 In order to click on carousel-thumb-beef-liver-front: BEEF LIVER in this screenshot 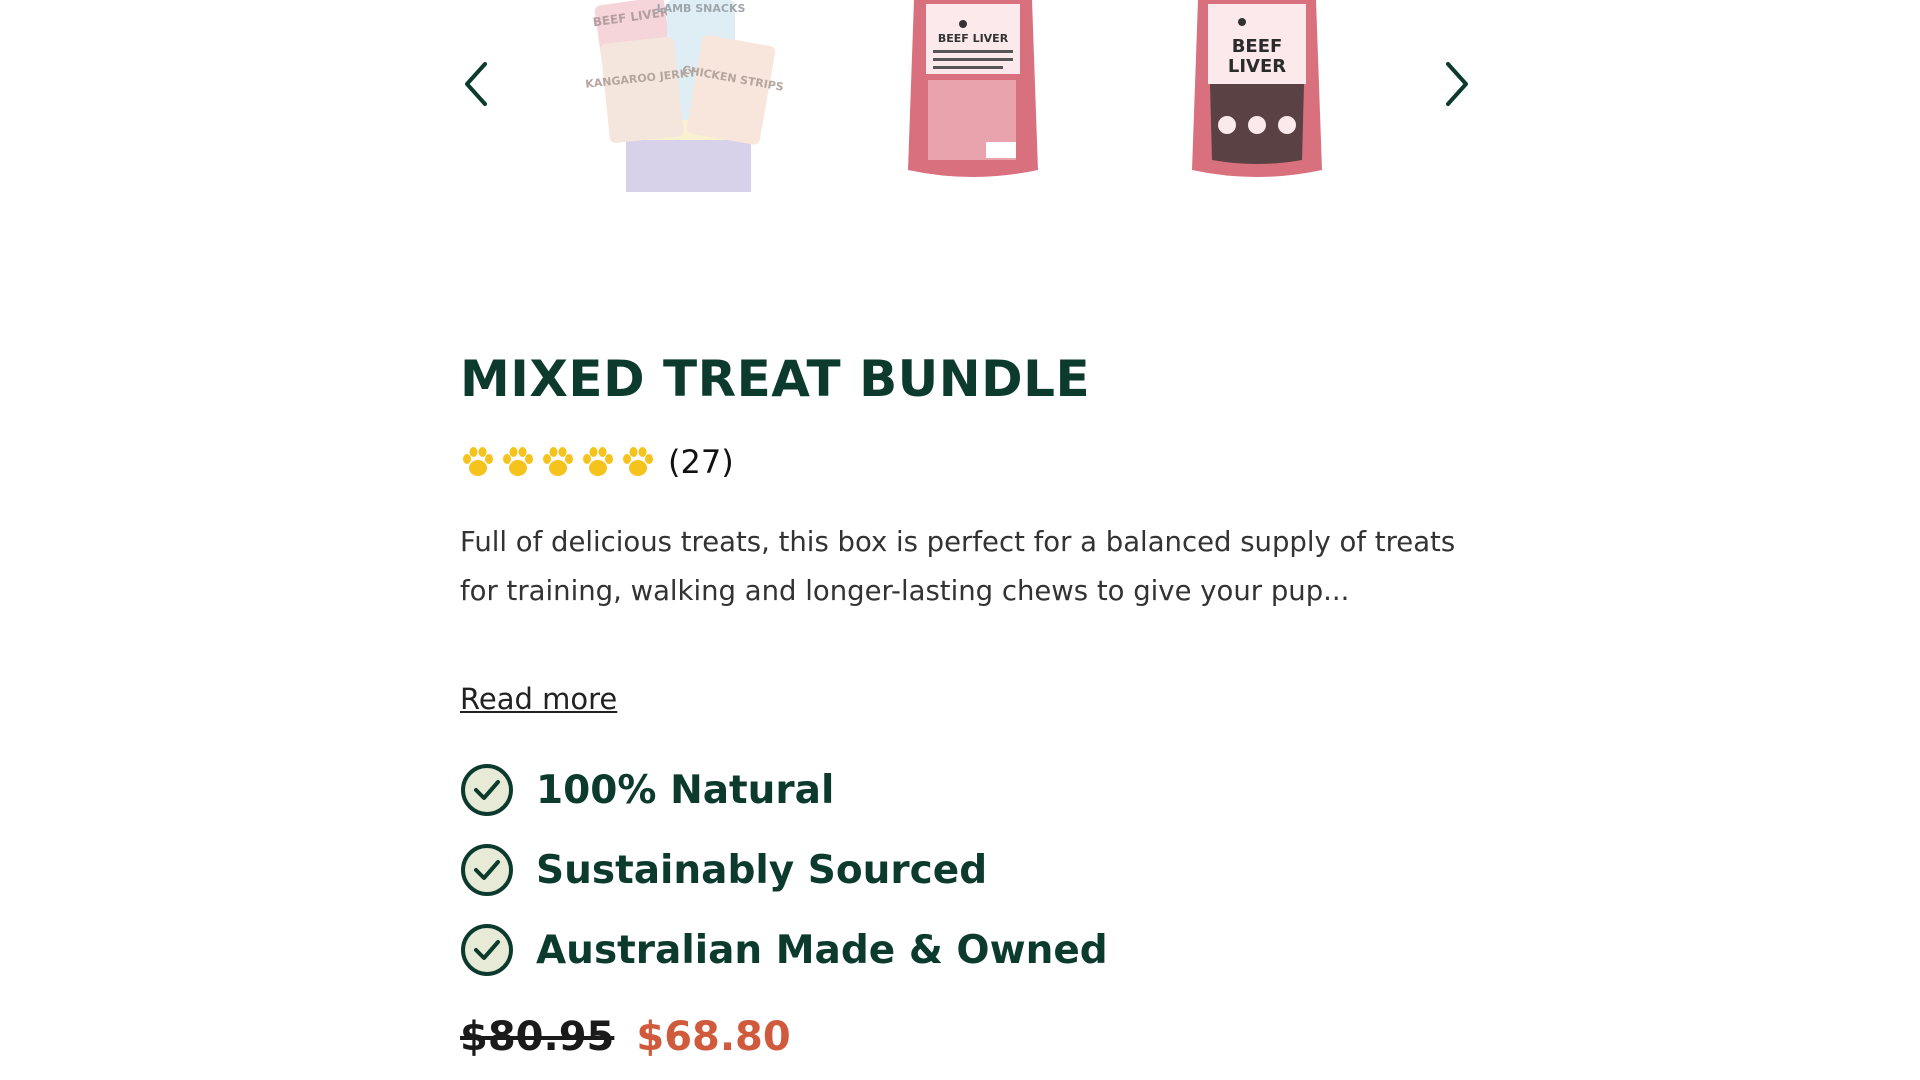, I will do `click(1257, 94)`.